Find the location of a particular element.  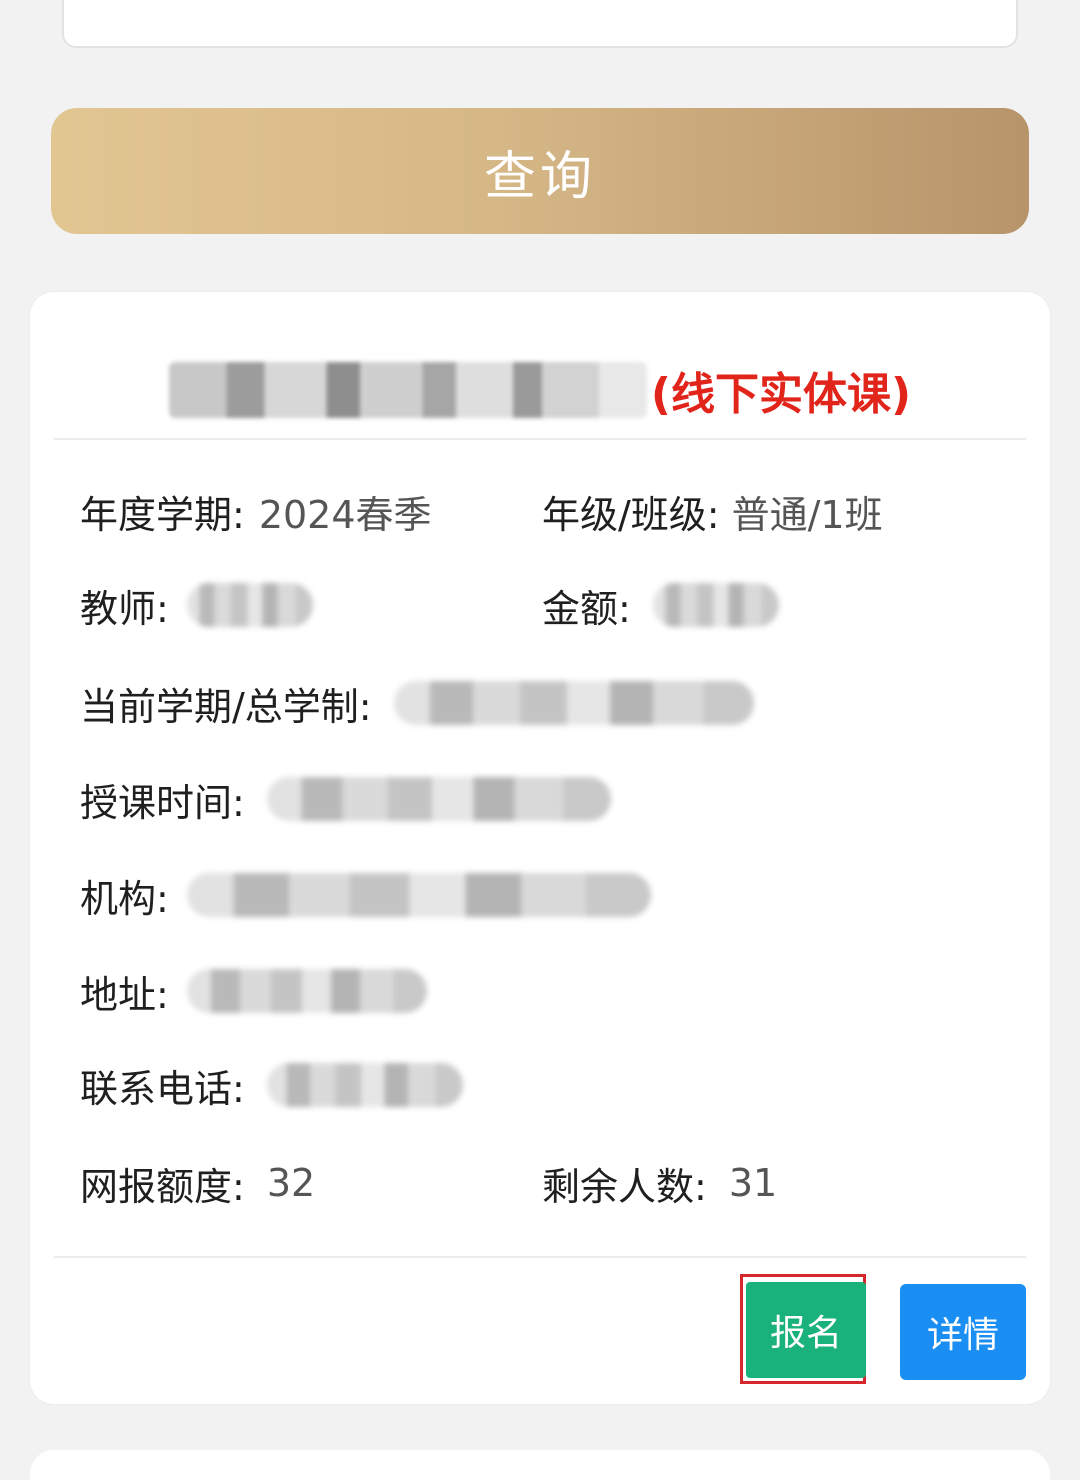

blurred-phone-value is located at coordinates (364, 1085).